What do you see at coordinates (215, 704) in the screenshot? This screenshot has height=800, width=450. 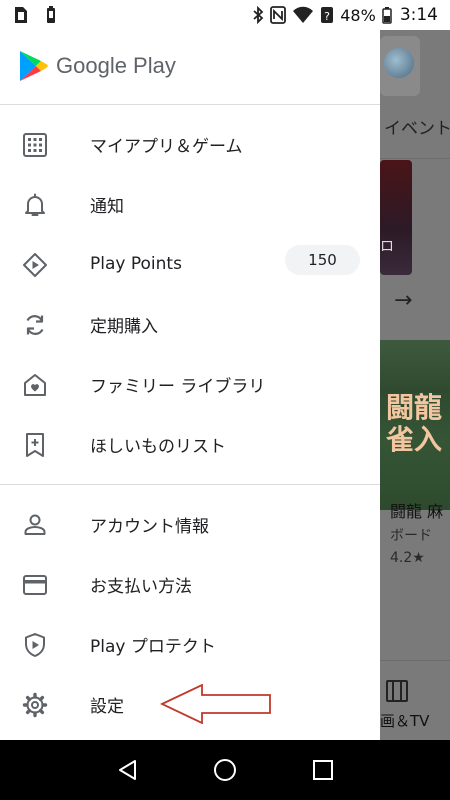 I see `annotation-arrow-icon` at bounding box center [215, 704].